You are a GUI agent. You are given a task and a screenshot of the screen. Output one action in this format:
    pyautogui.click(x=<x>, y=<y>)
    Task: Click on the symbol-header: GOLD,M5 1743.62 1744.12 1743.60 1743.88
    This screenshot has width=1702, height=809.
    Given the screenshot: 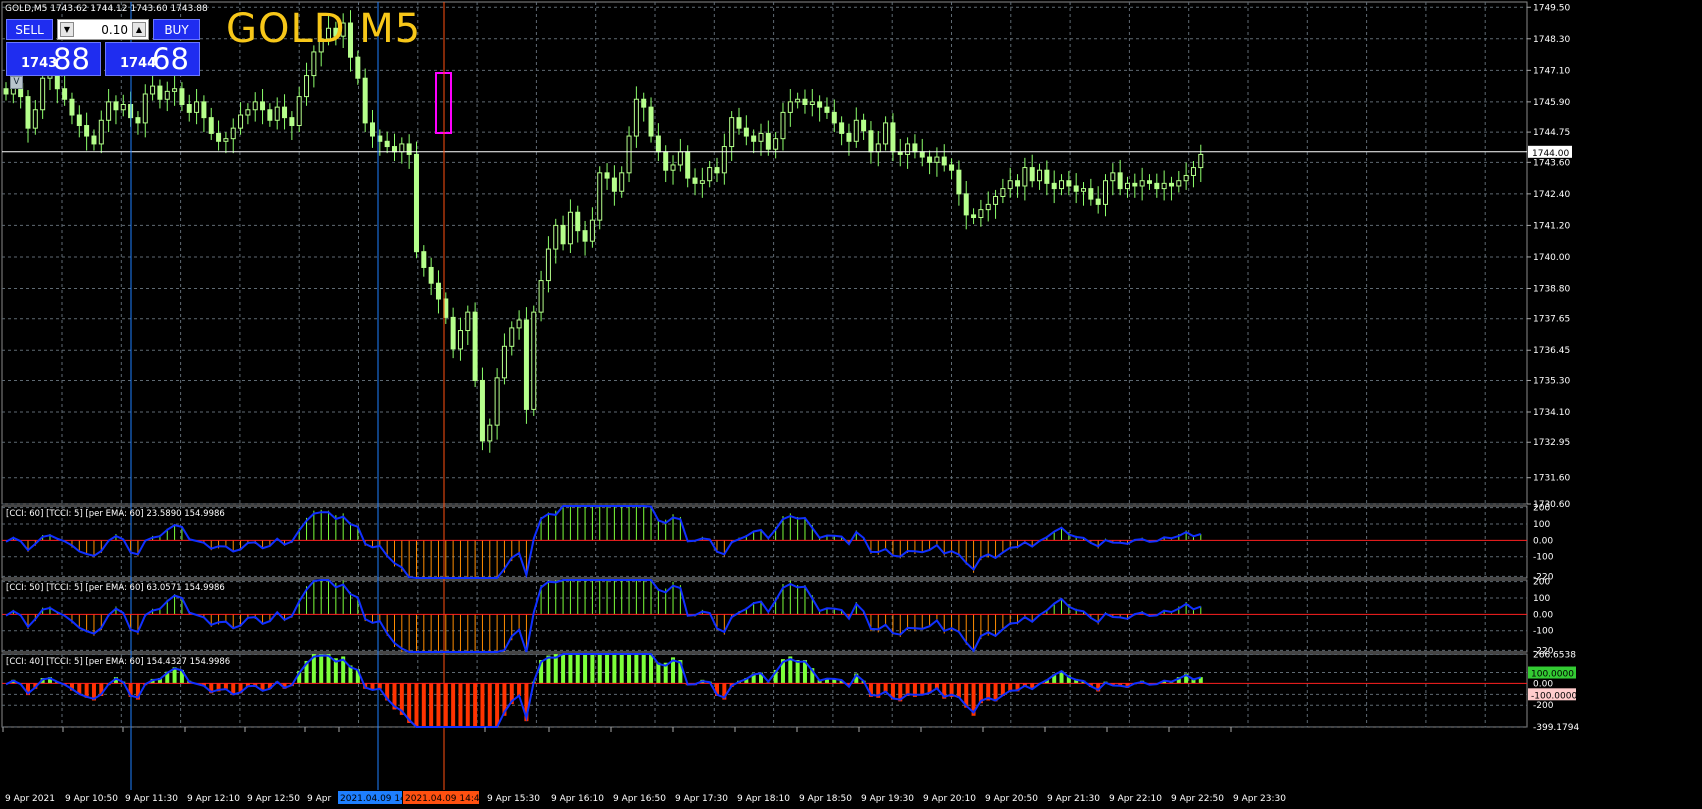 What is the action you would take?
    pyautogui.click(x=106, y=9)
    